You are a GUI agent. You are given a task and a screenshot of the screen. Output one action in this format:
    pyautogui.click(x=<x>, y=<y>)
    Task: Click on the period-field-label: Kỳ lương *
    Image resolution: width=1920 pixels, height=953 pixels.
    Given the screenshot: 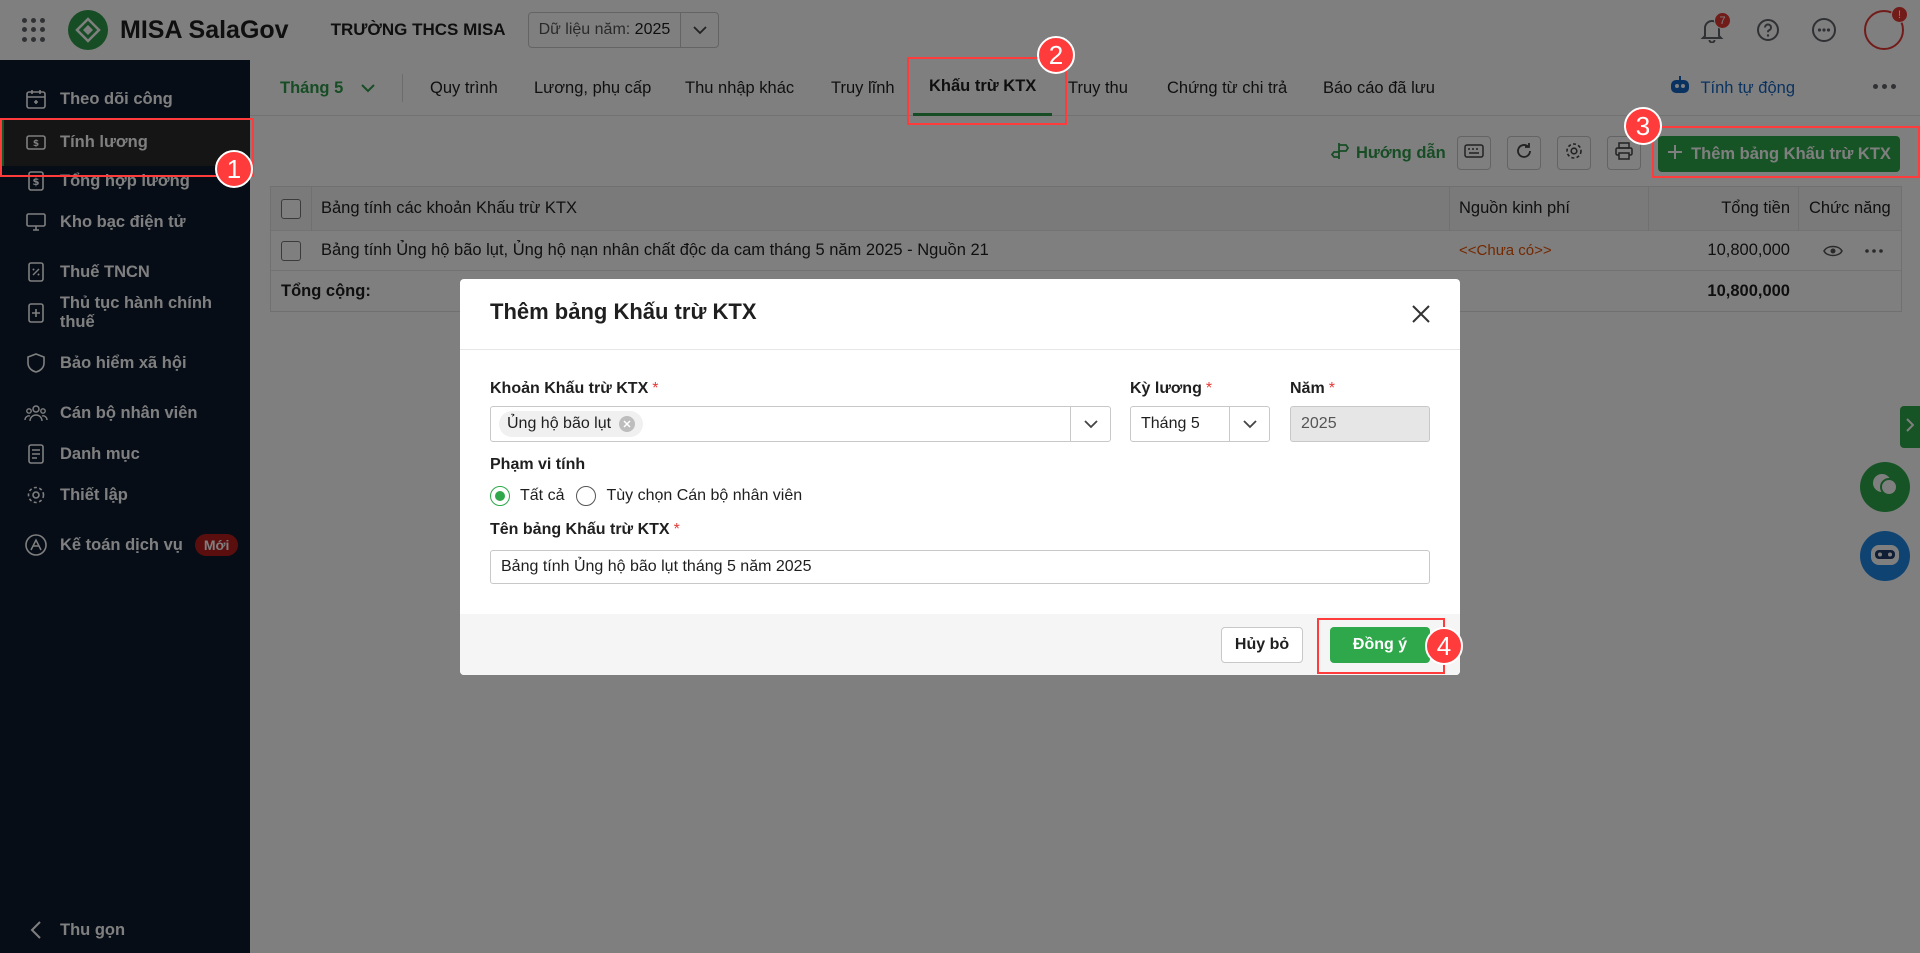 What is the action you would take?
    pyautogui.click(x=1171, y=389)
    